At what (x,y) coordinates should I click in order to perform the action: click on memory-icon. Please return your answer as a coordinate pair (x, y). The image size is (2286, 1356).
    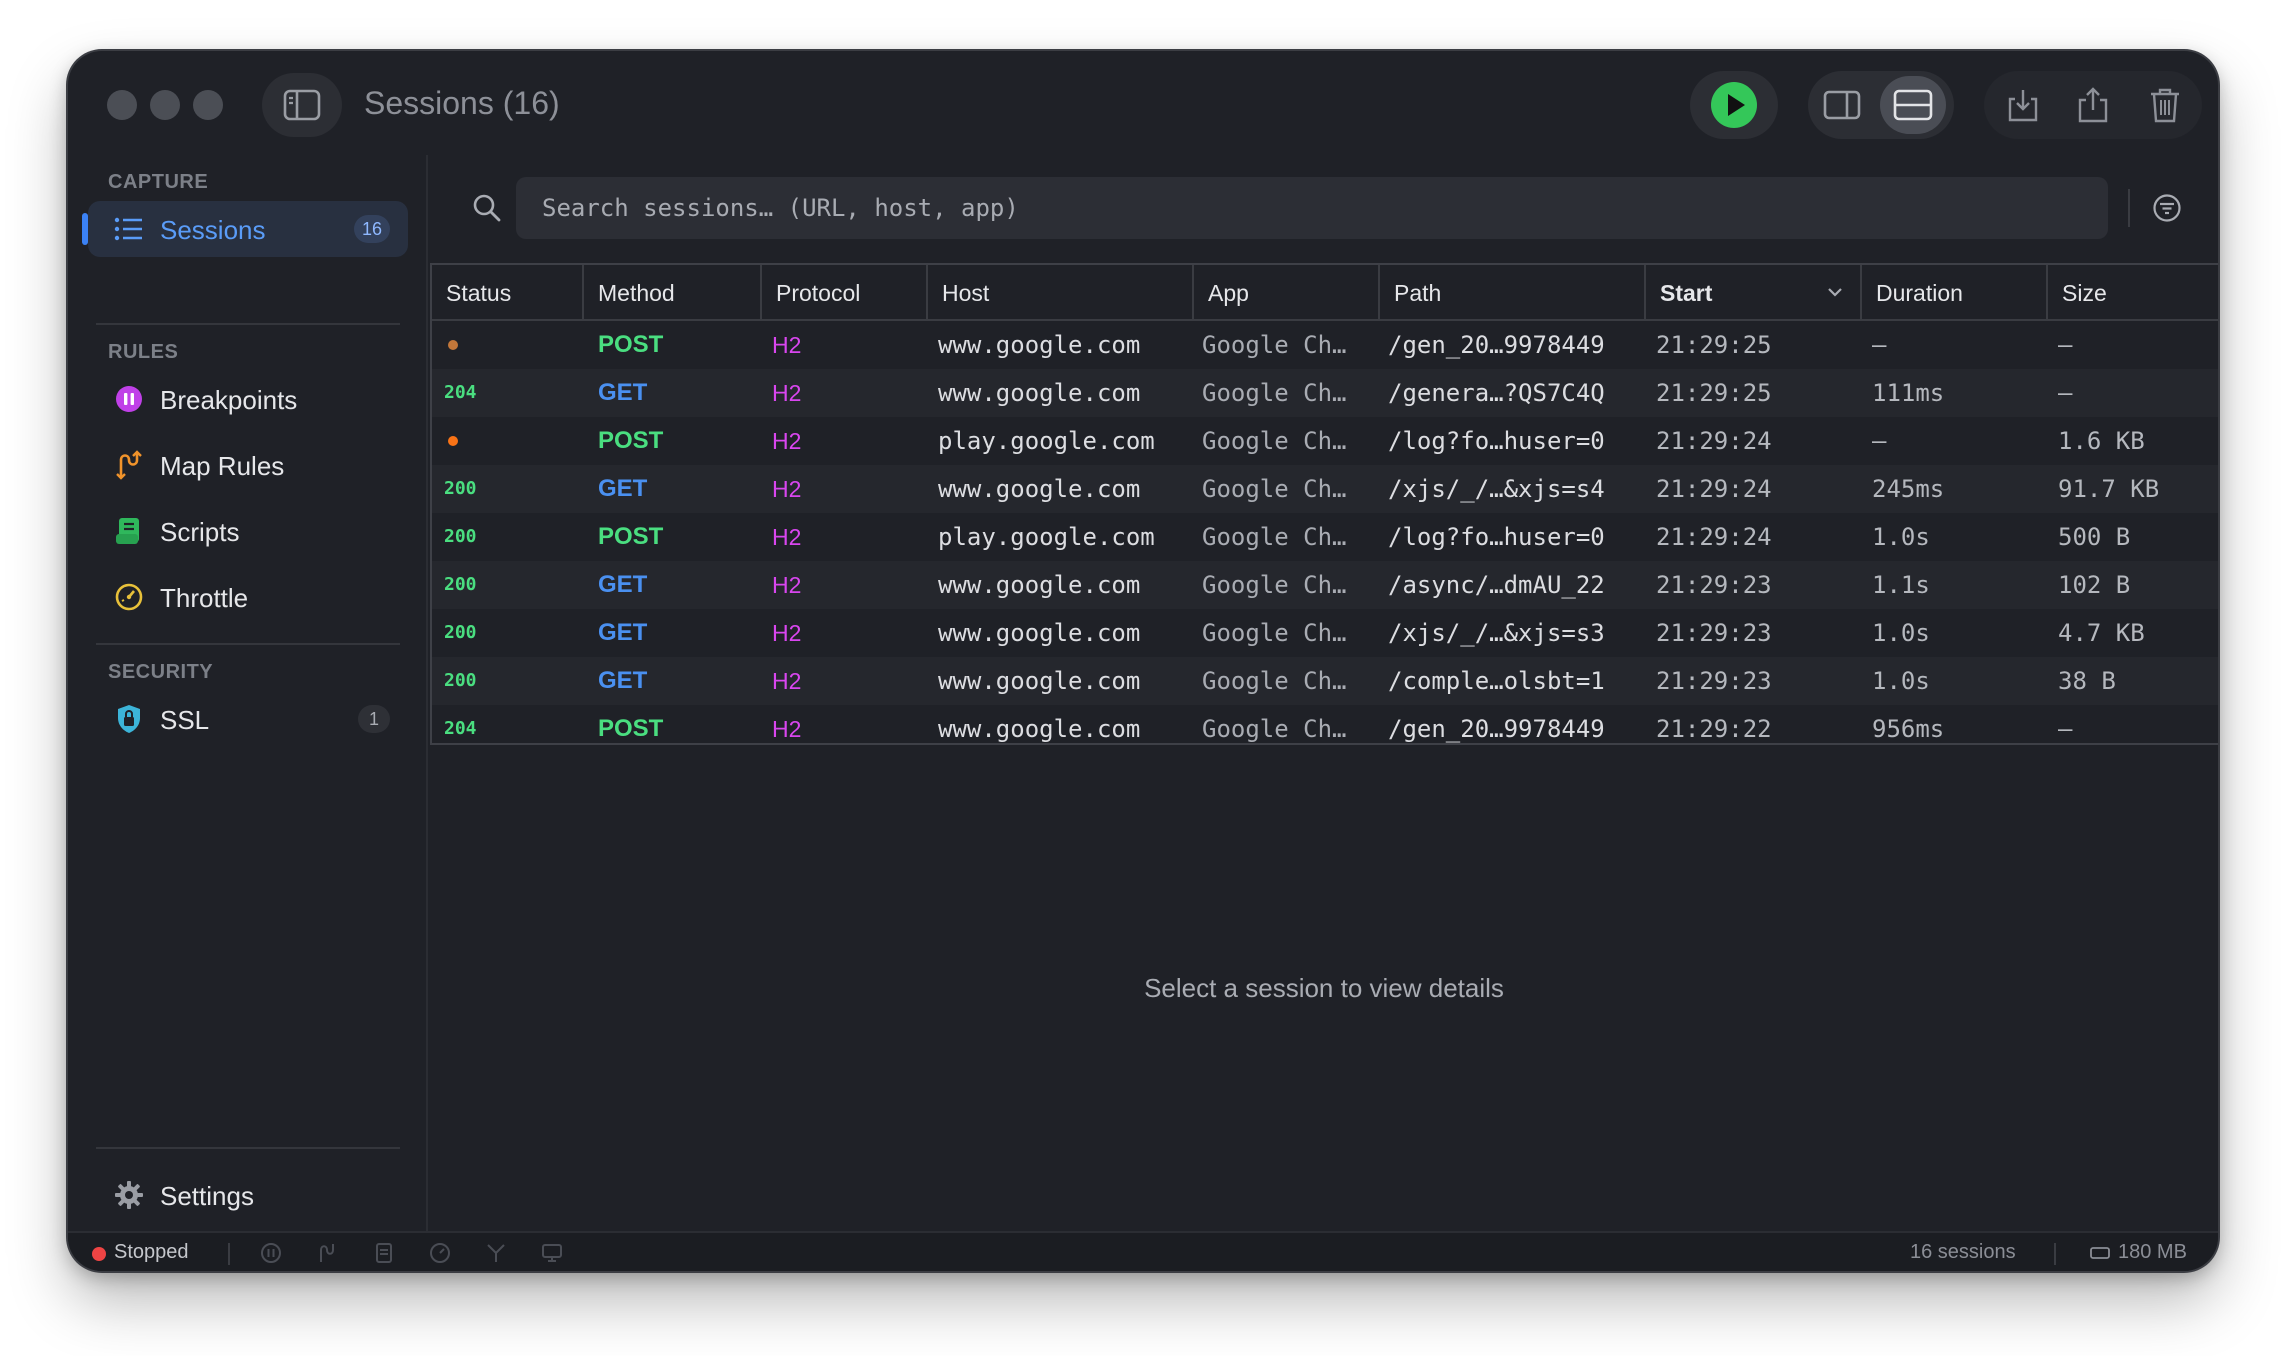
    Looking at the image, I should click on (2100, 1253).